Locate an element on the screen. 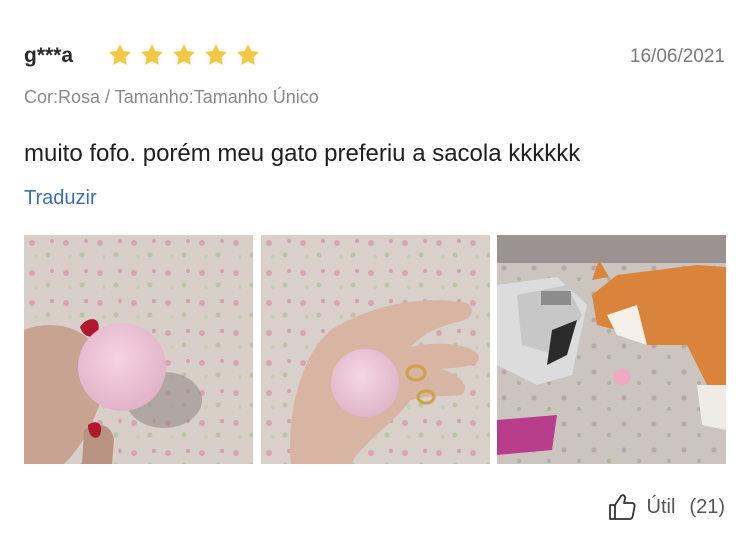  helpful-count: (21) is located at coordinates (707, 506).